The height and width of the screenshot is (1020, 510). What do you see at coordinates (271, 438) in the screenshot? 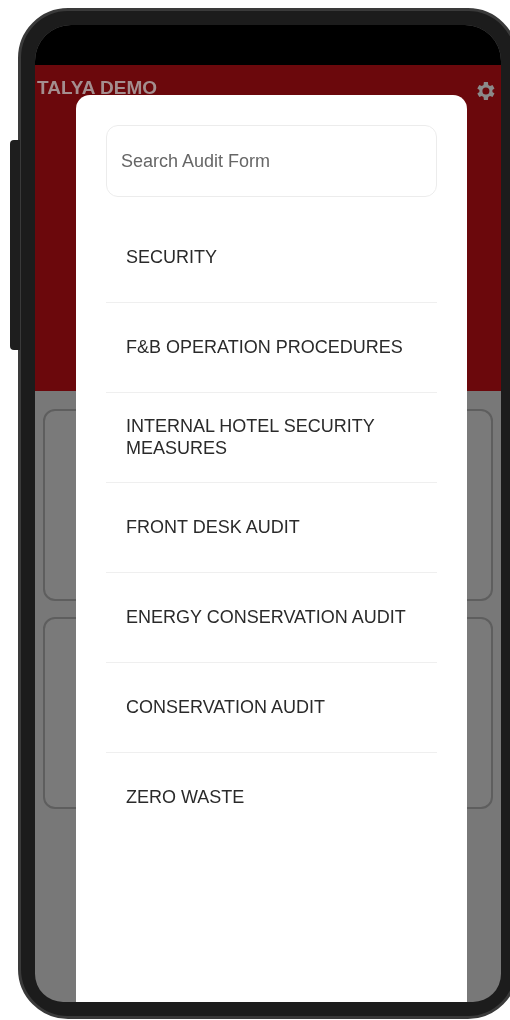
I see `list-item: INTERNAL HOTEL SECURITY MEASURES` at bounding box center [271, 438].